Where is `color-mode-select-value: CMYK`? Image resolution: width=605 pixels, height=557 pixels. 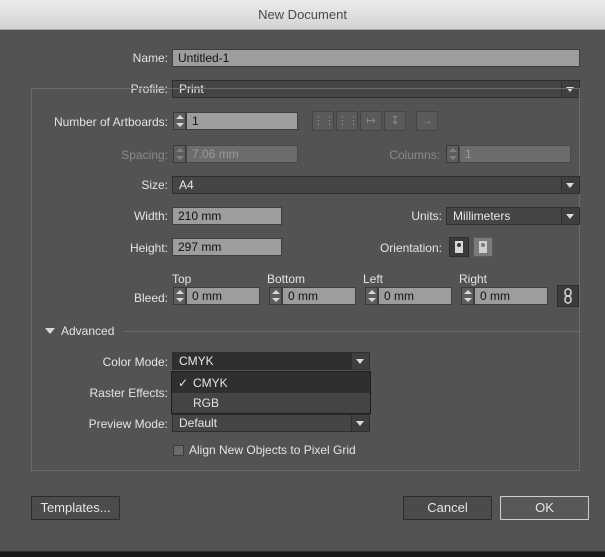 color-mode-select-value: CMYK is located at coordinates (196, 361).